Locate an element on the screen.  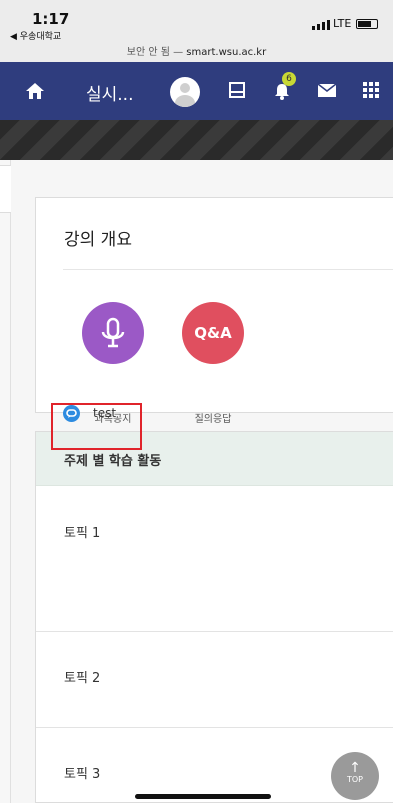
contact-card-icon is located at coordinates (237, 90).